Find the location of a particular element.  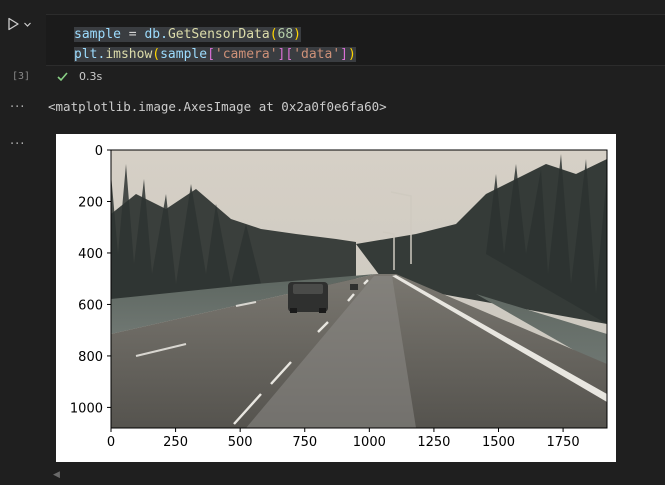

y-tick-label: 800 is located at coordinates (90, 357).